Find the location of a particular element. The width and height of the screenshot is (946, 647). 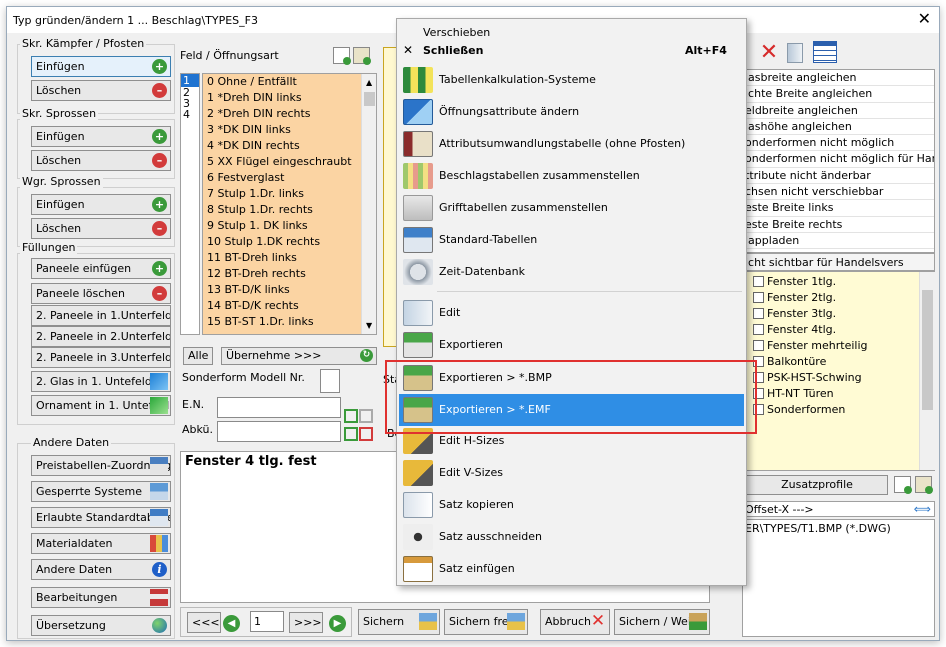

arrow-right-icon: ▶ is located at coordinates (337, 623).